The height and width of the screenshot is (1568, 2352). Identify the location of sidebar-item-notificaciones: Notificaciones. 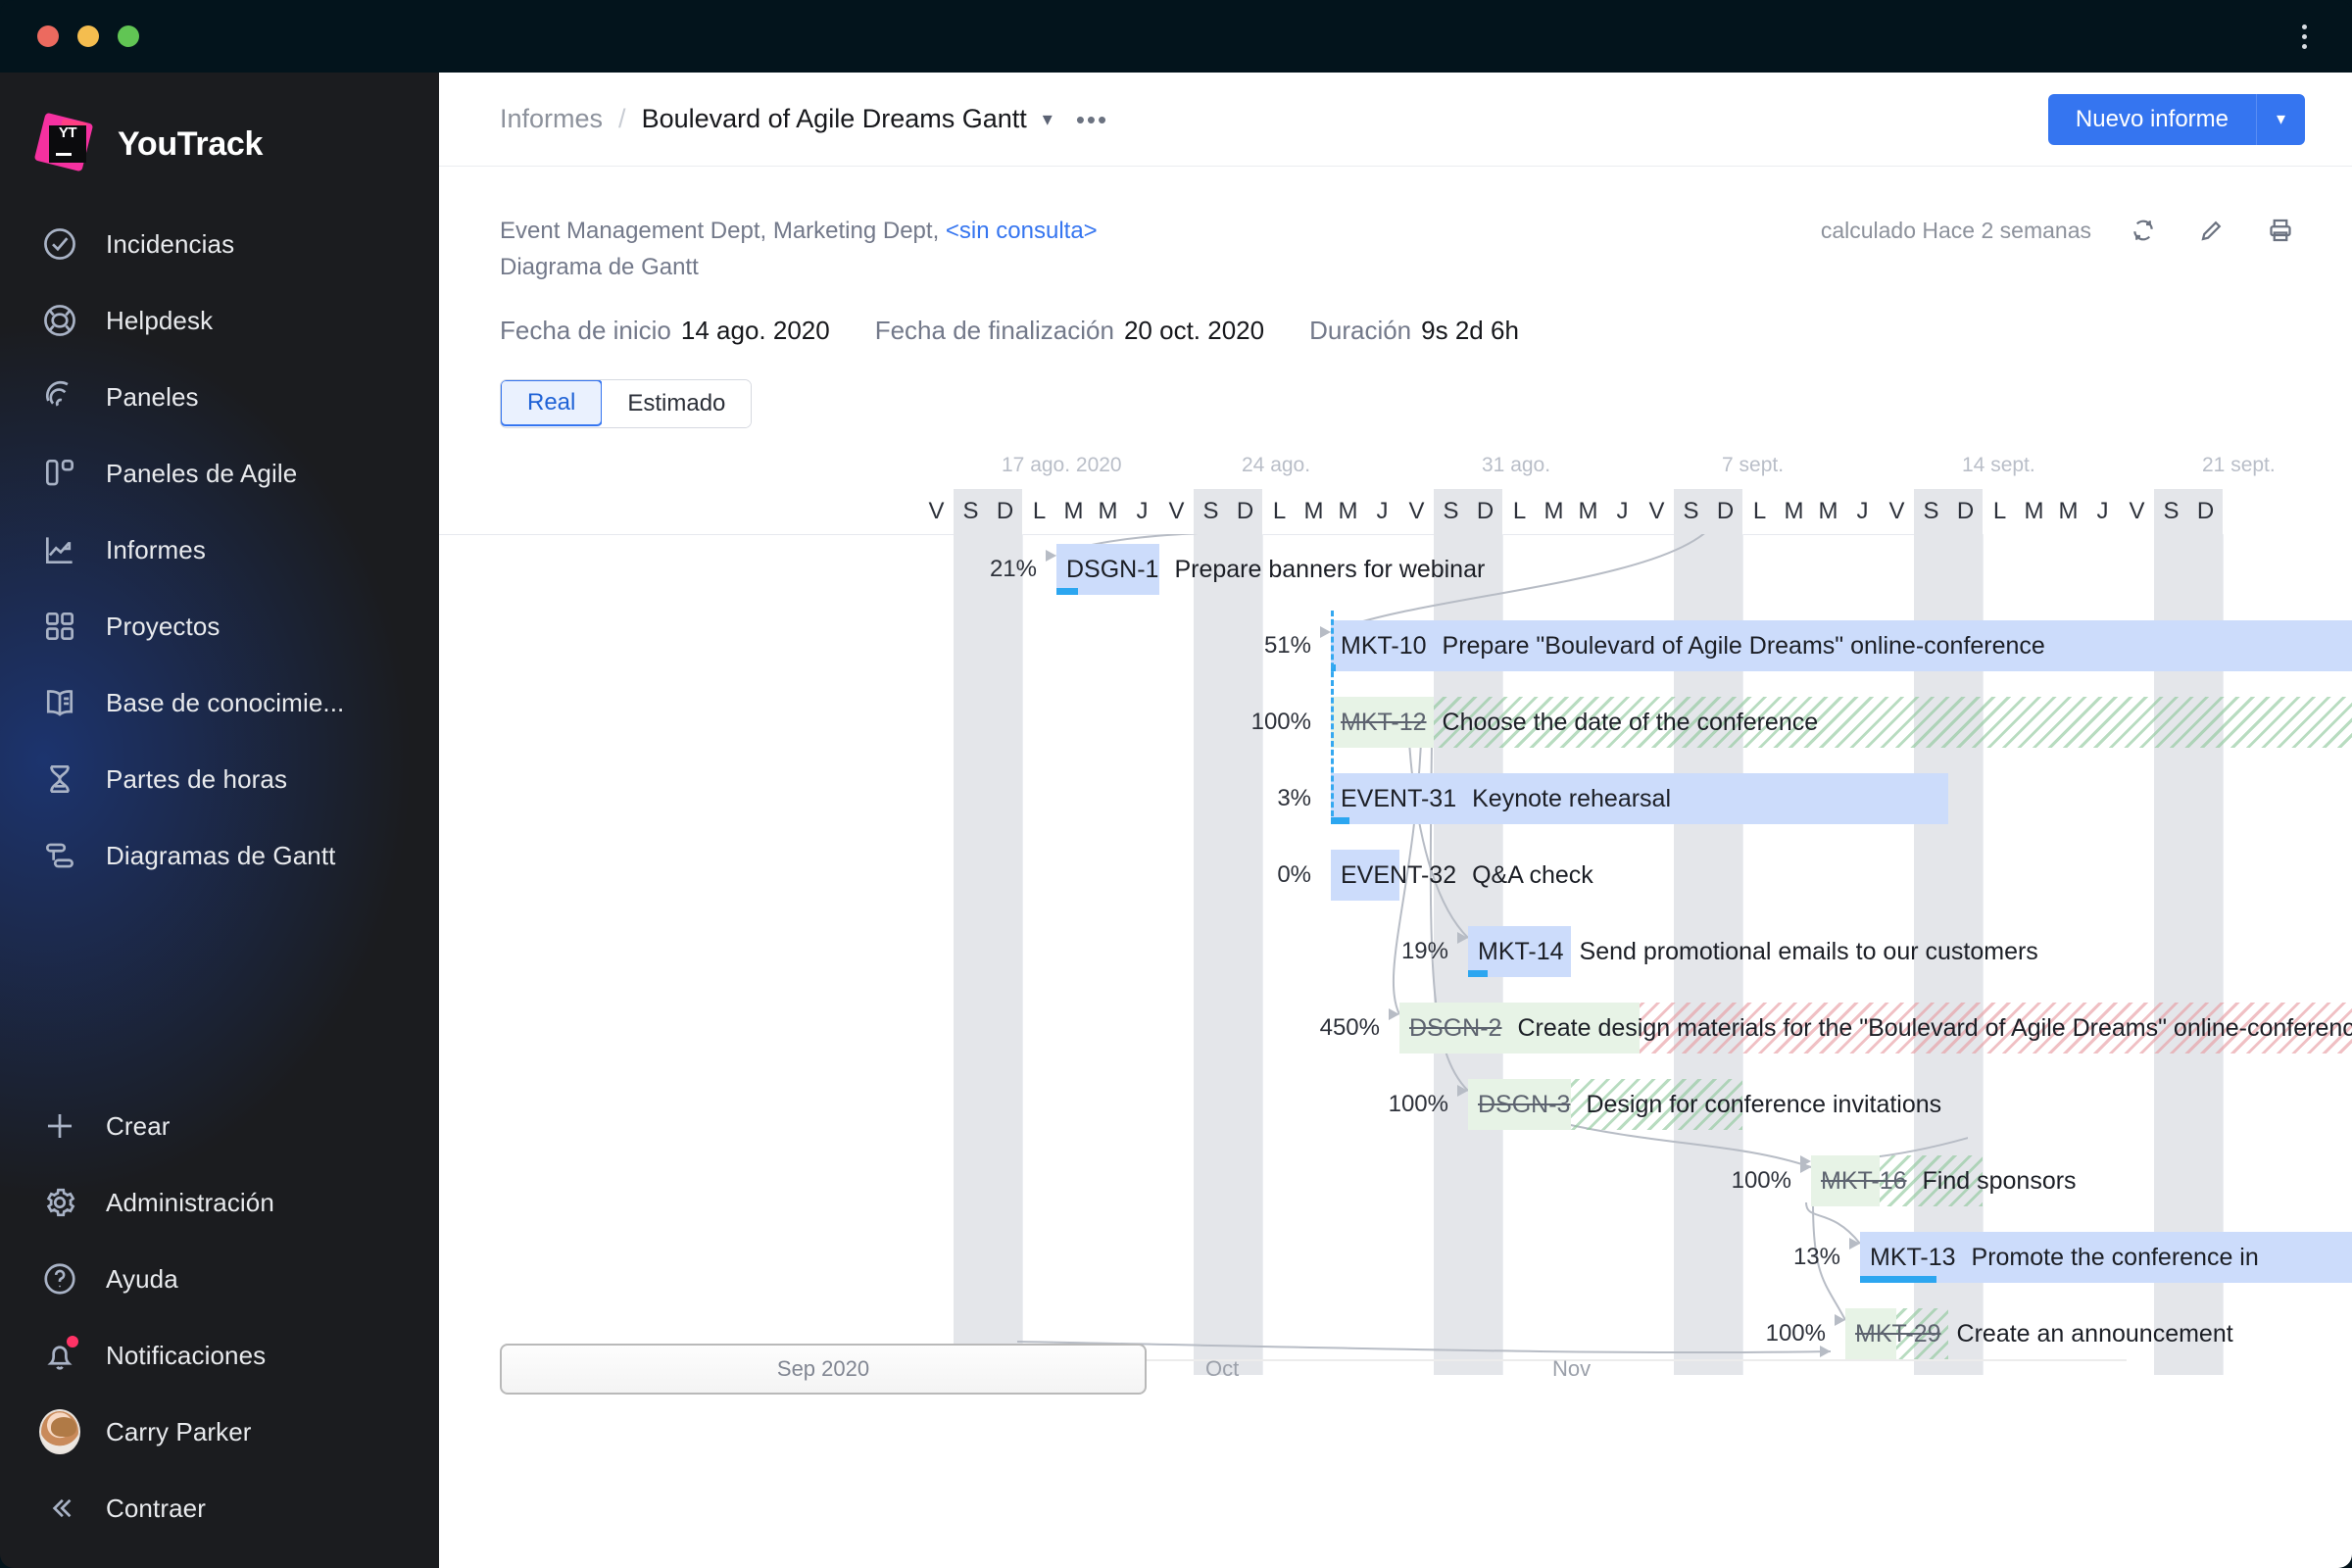
(219, 1355).